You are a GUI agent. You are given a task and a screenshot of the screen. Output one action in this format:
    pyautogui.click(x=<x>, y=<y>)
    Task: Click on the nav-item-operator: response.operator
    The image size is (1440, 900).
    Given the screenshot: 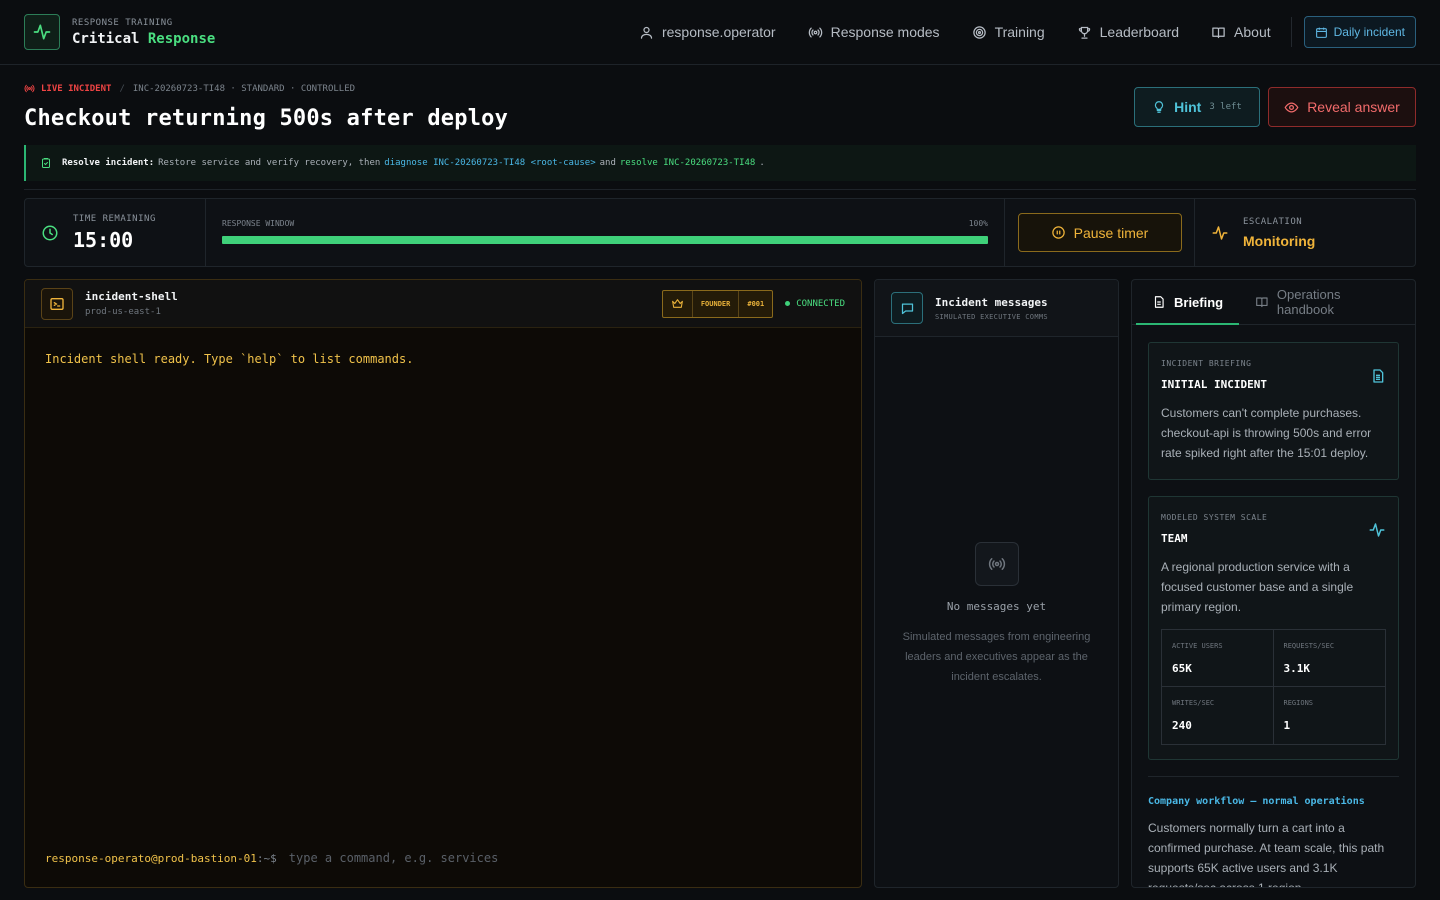 What is the action you would take?
    pyautogui.click(x=707, y=32)
    